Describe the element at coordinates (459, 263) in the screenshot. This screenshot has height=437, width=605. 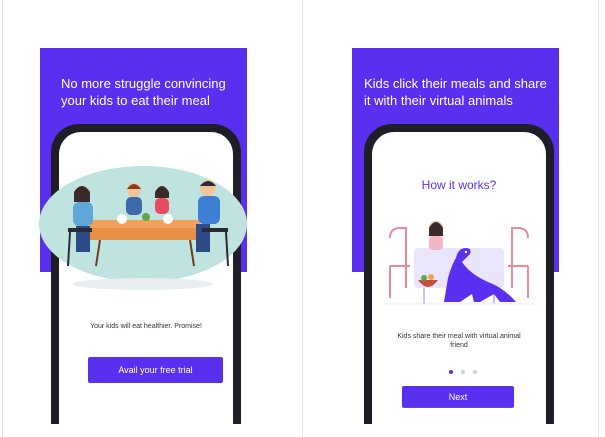
I see `girl-dinosaur-illustration` at that location.